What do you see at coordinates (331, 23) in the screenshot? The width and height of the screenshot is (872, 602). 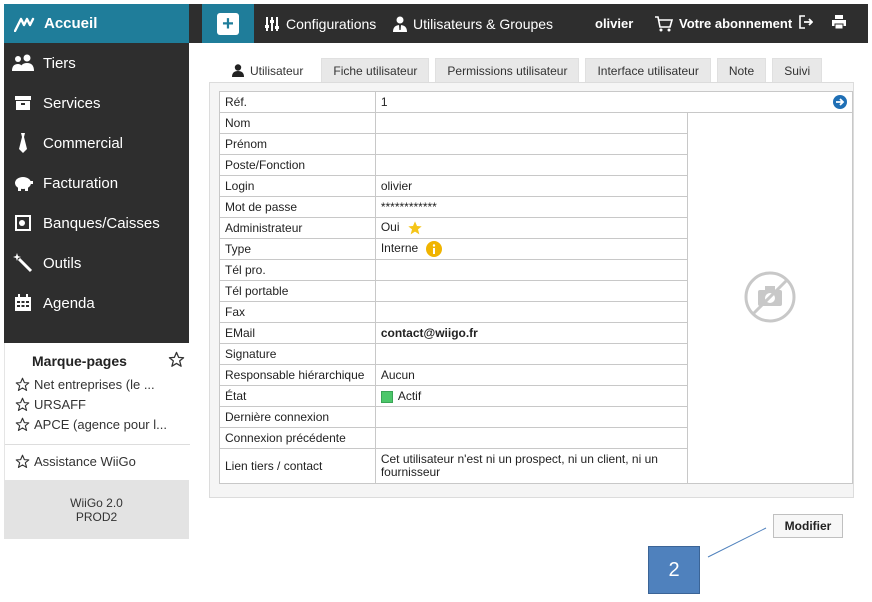 I see `configurations-label: Configurations` at bounding box center [331, 23].